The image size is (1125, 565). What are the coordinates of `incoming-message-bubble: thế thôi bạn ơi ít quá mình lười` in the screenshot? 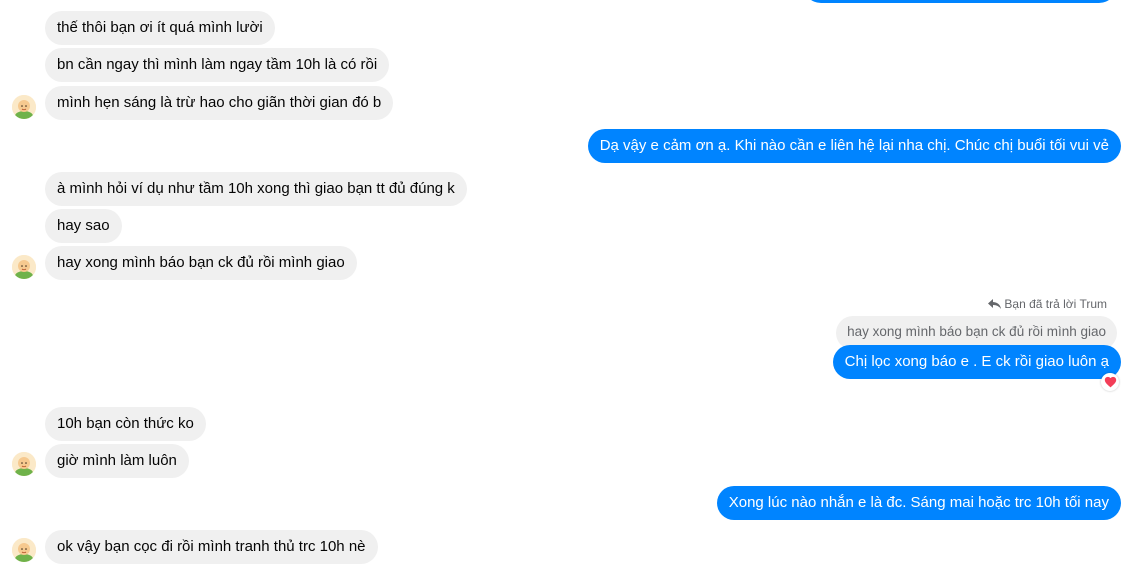 It's located at (160, 28).